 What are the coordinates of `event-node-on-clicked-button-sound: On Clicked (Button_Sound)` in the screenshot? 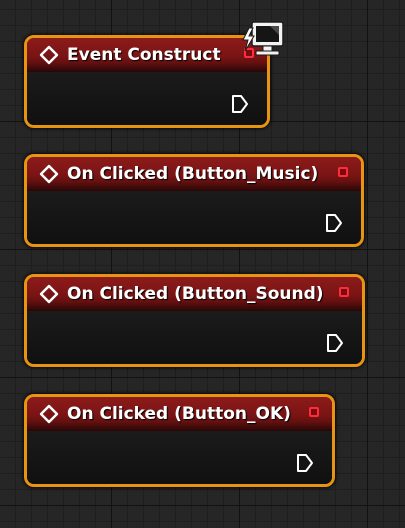 It's located at (194, 320).